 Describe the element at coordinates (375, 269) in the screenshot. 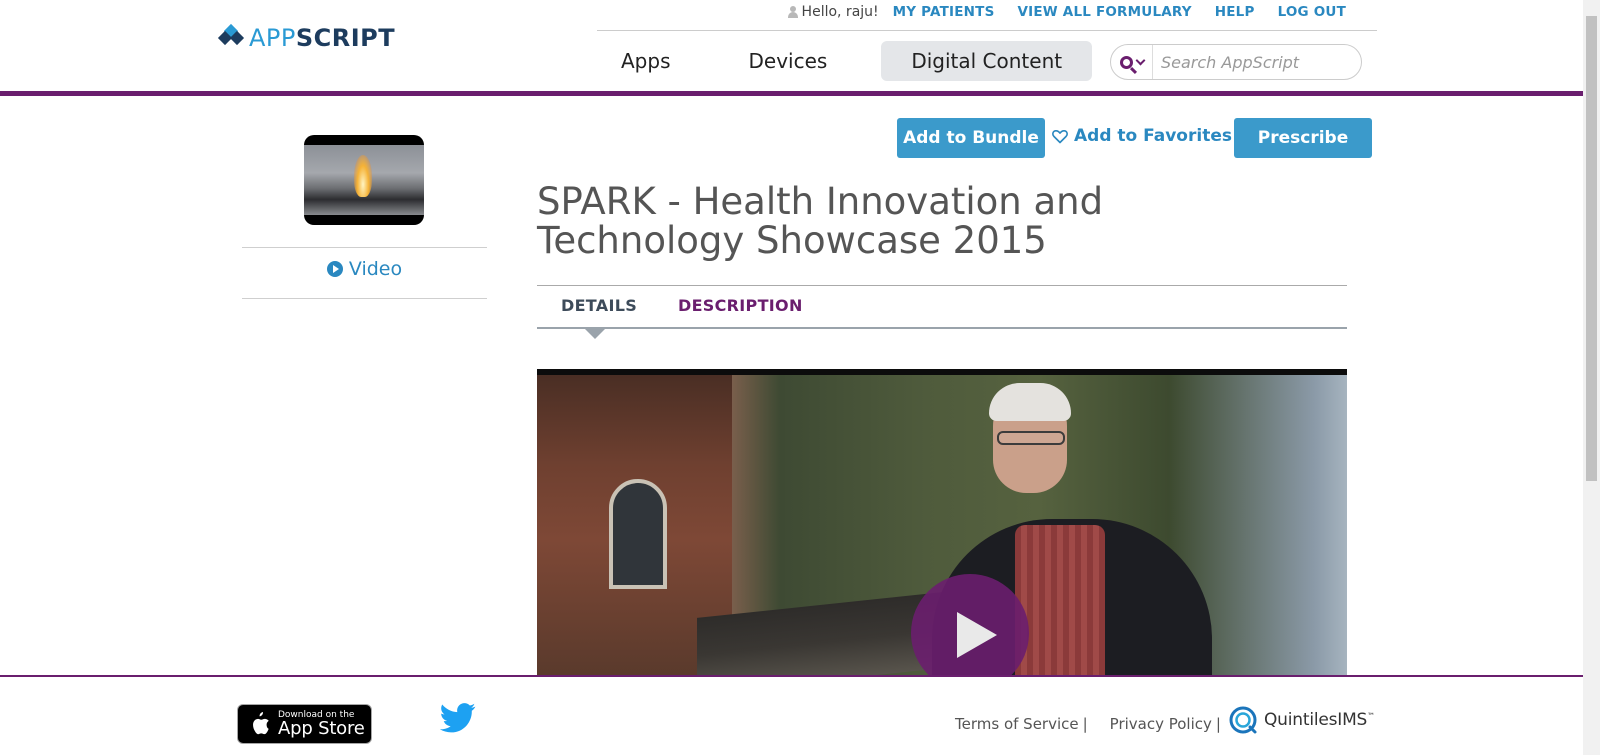

I see `video-link-label: Video` at that location.